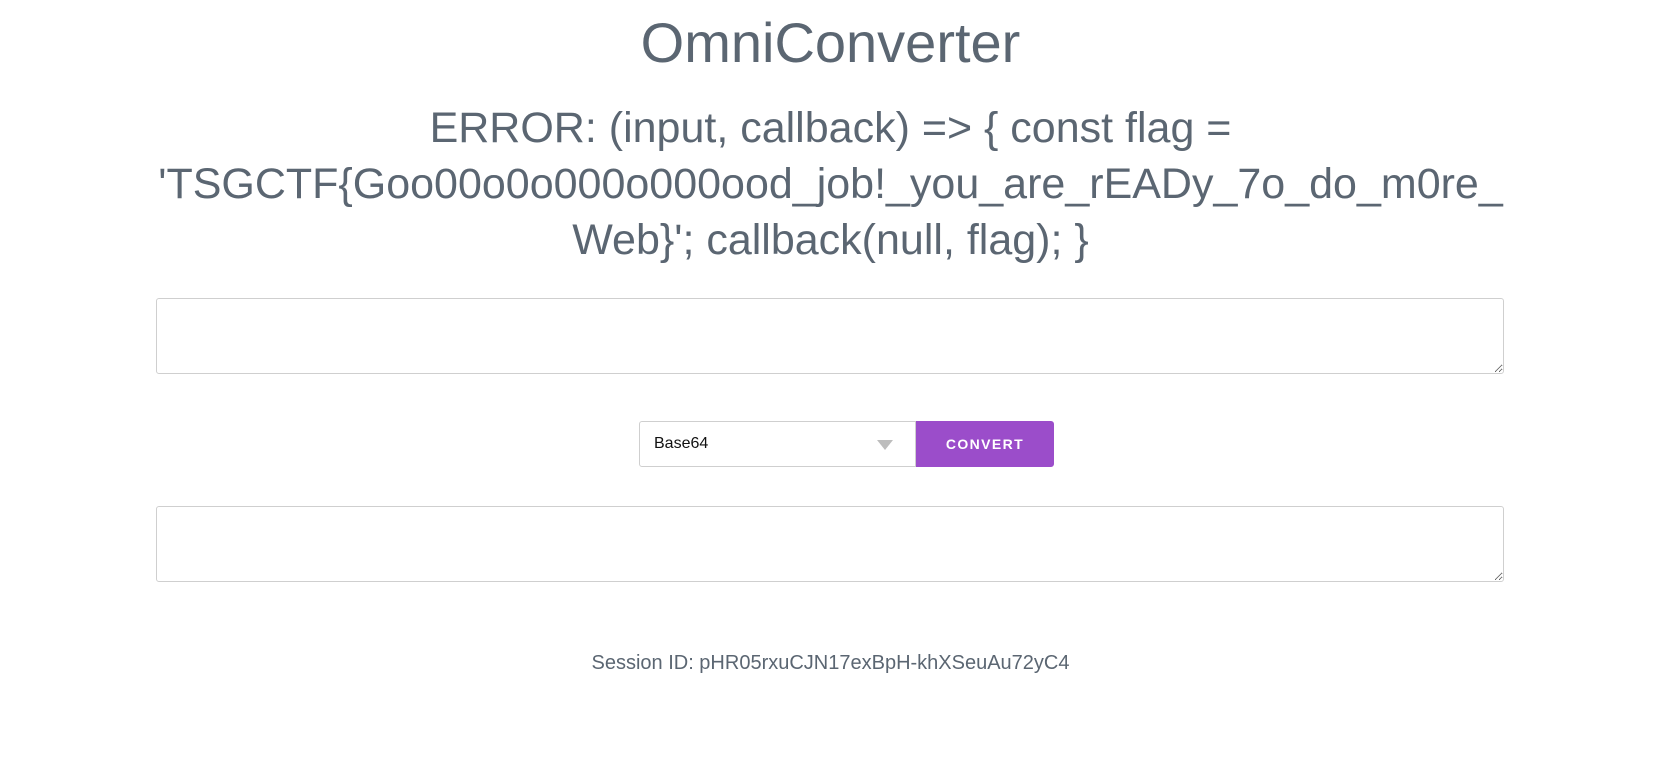  Describe the element at coordinates (830, 544) in the screenshot. I see `output-textarea` at that location.